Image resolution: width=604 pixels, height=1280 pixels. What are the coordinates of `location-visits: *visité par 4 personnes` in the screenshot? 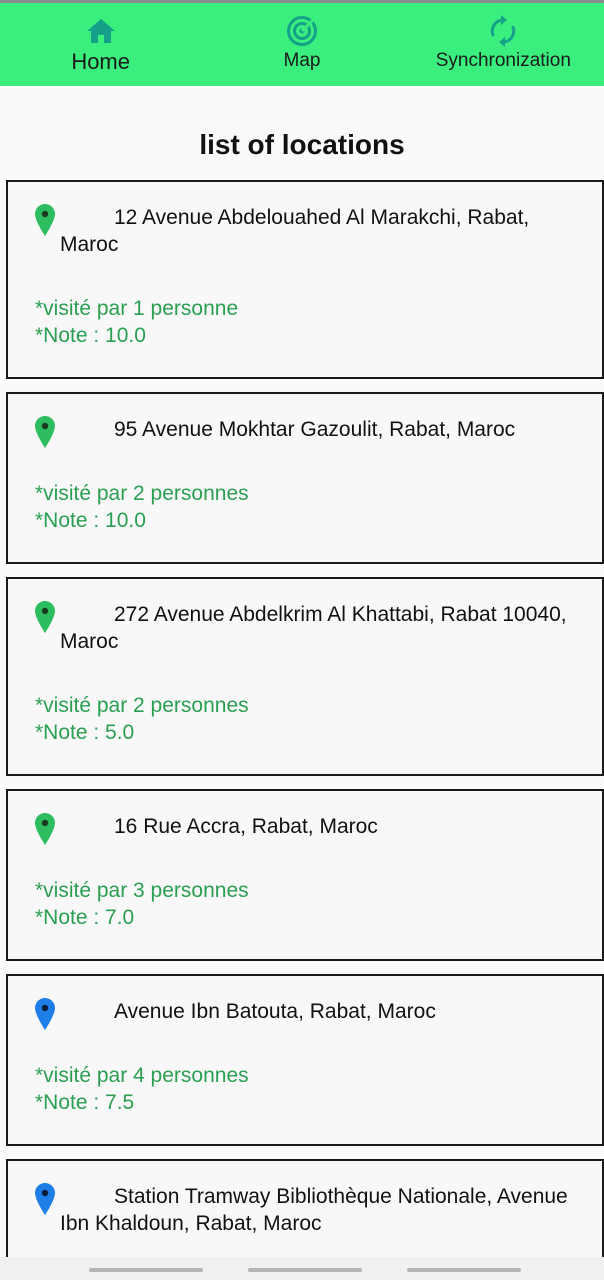 It's located at (142, 1075).